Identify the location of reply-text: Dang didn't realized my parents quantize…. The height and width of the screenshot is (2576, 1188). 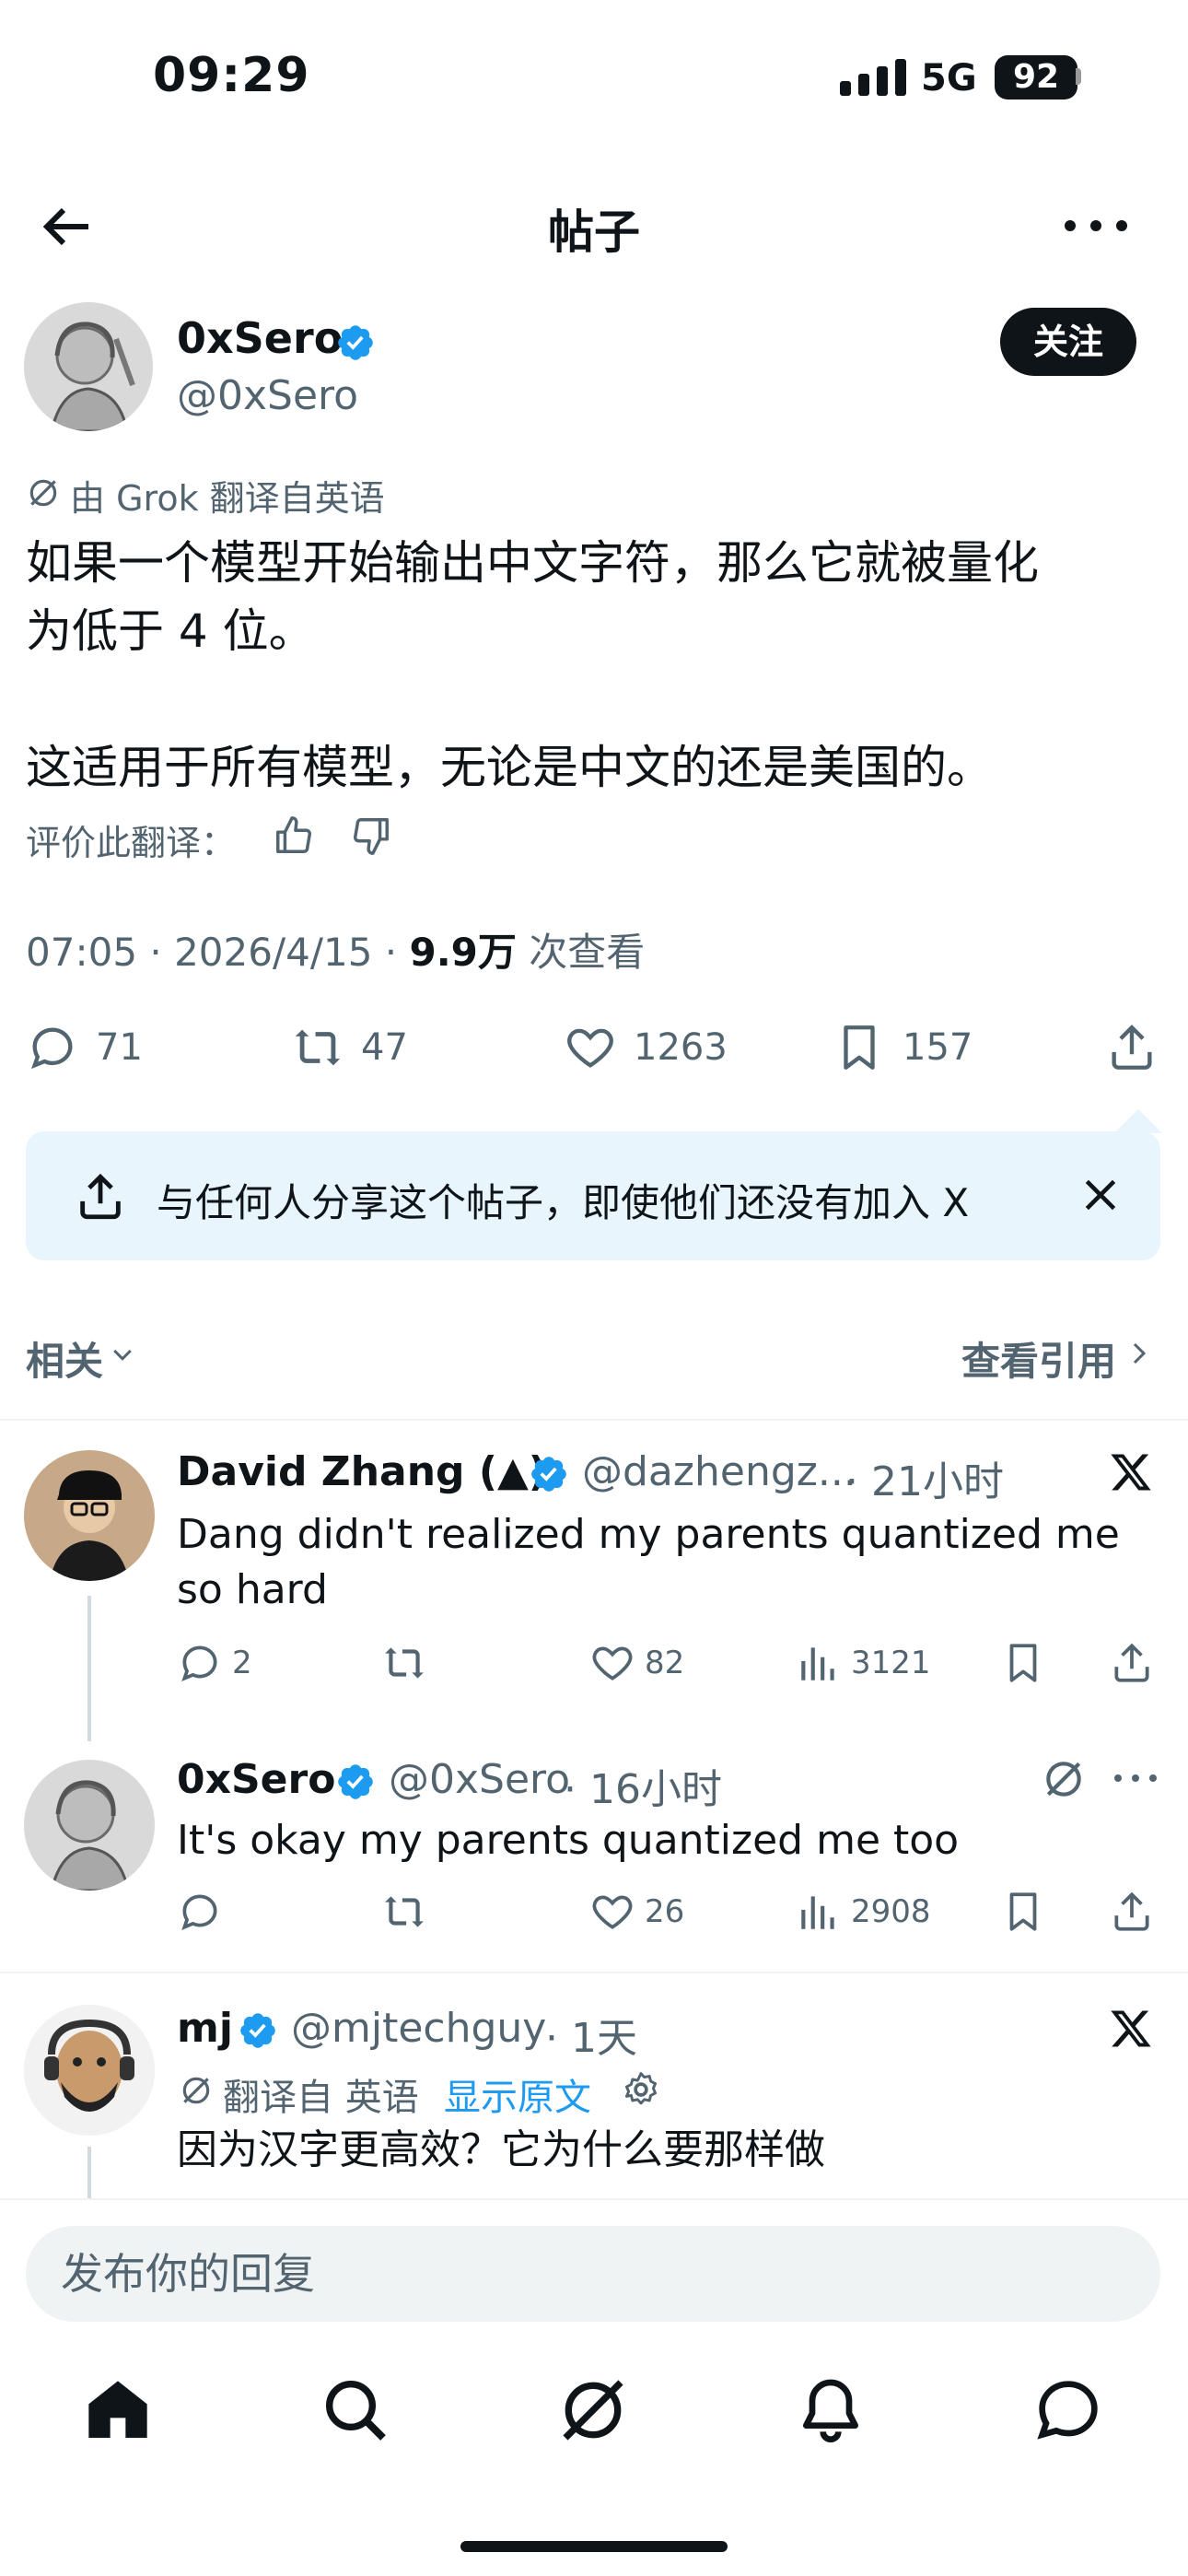
(648, 1562).